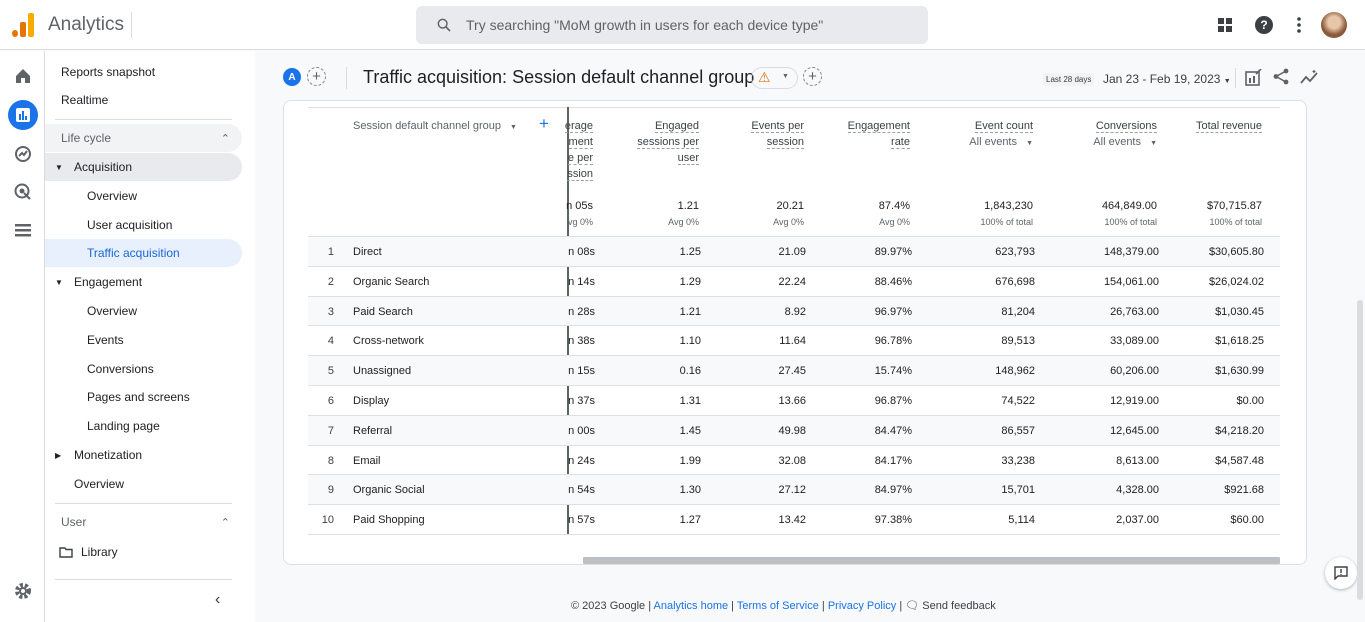 The height and width of the screenshot is (622, 1365). What do you see at coordinates (389, 520) in the screenshot?
I see `channel-name: Paid Shopping` at bounding box center [389, 520].